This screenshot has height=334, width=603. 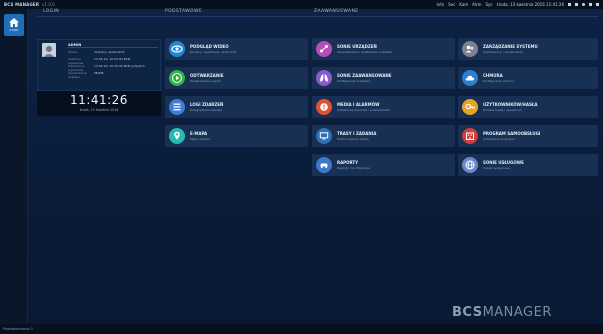 I want to click on eye-icon, so click(x=177, y=49).